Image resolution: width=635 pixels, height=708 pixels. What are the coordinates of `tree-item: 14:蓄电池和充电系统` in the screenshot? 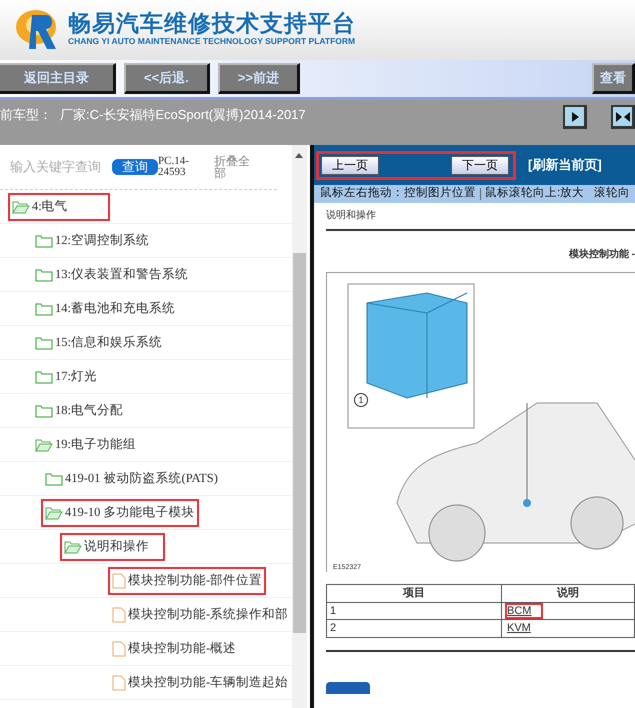 It's located at (105, 308).